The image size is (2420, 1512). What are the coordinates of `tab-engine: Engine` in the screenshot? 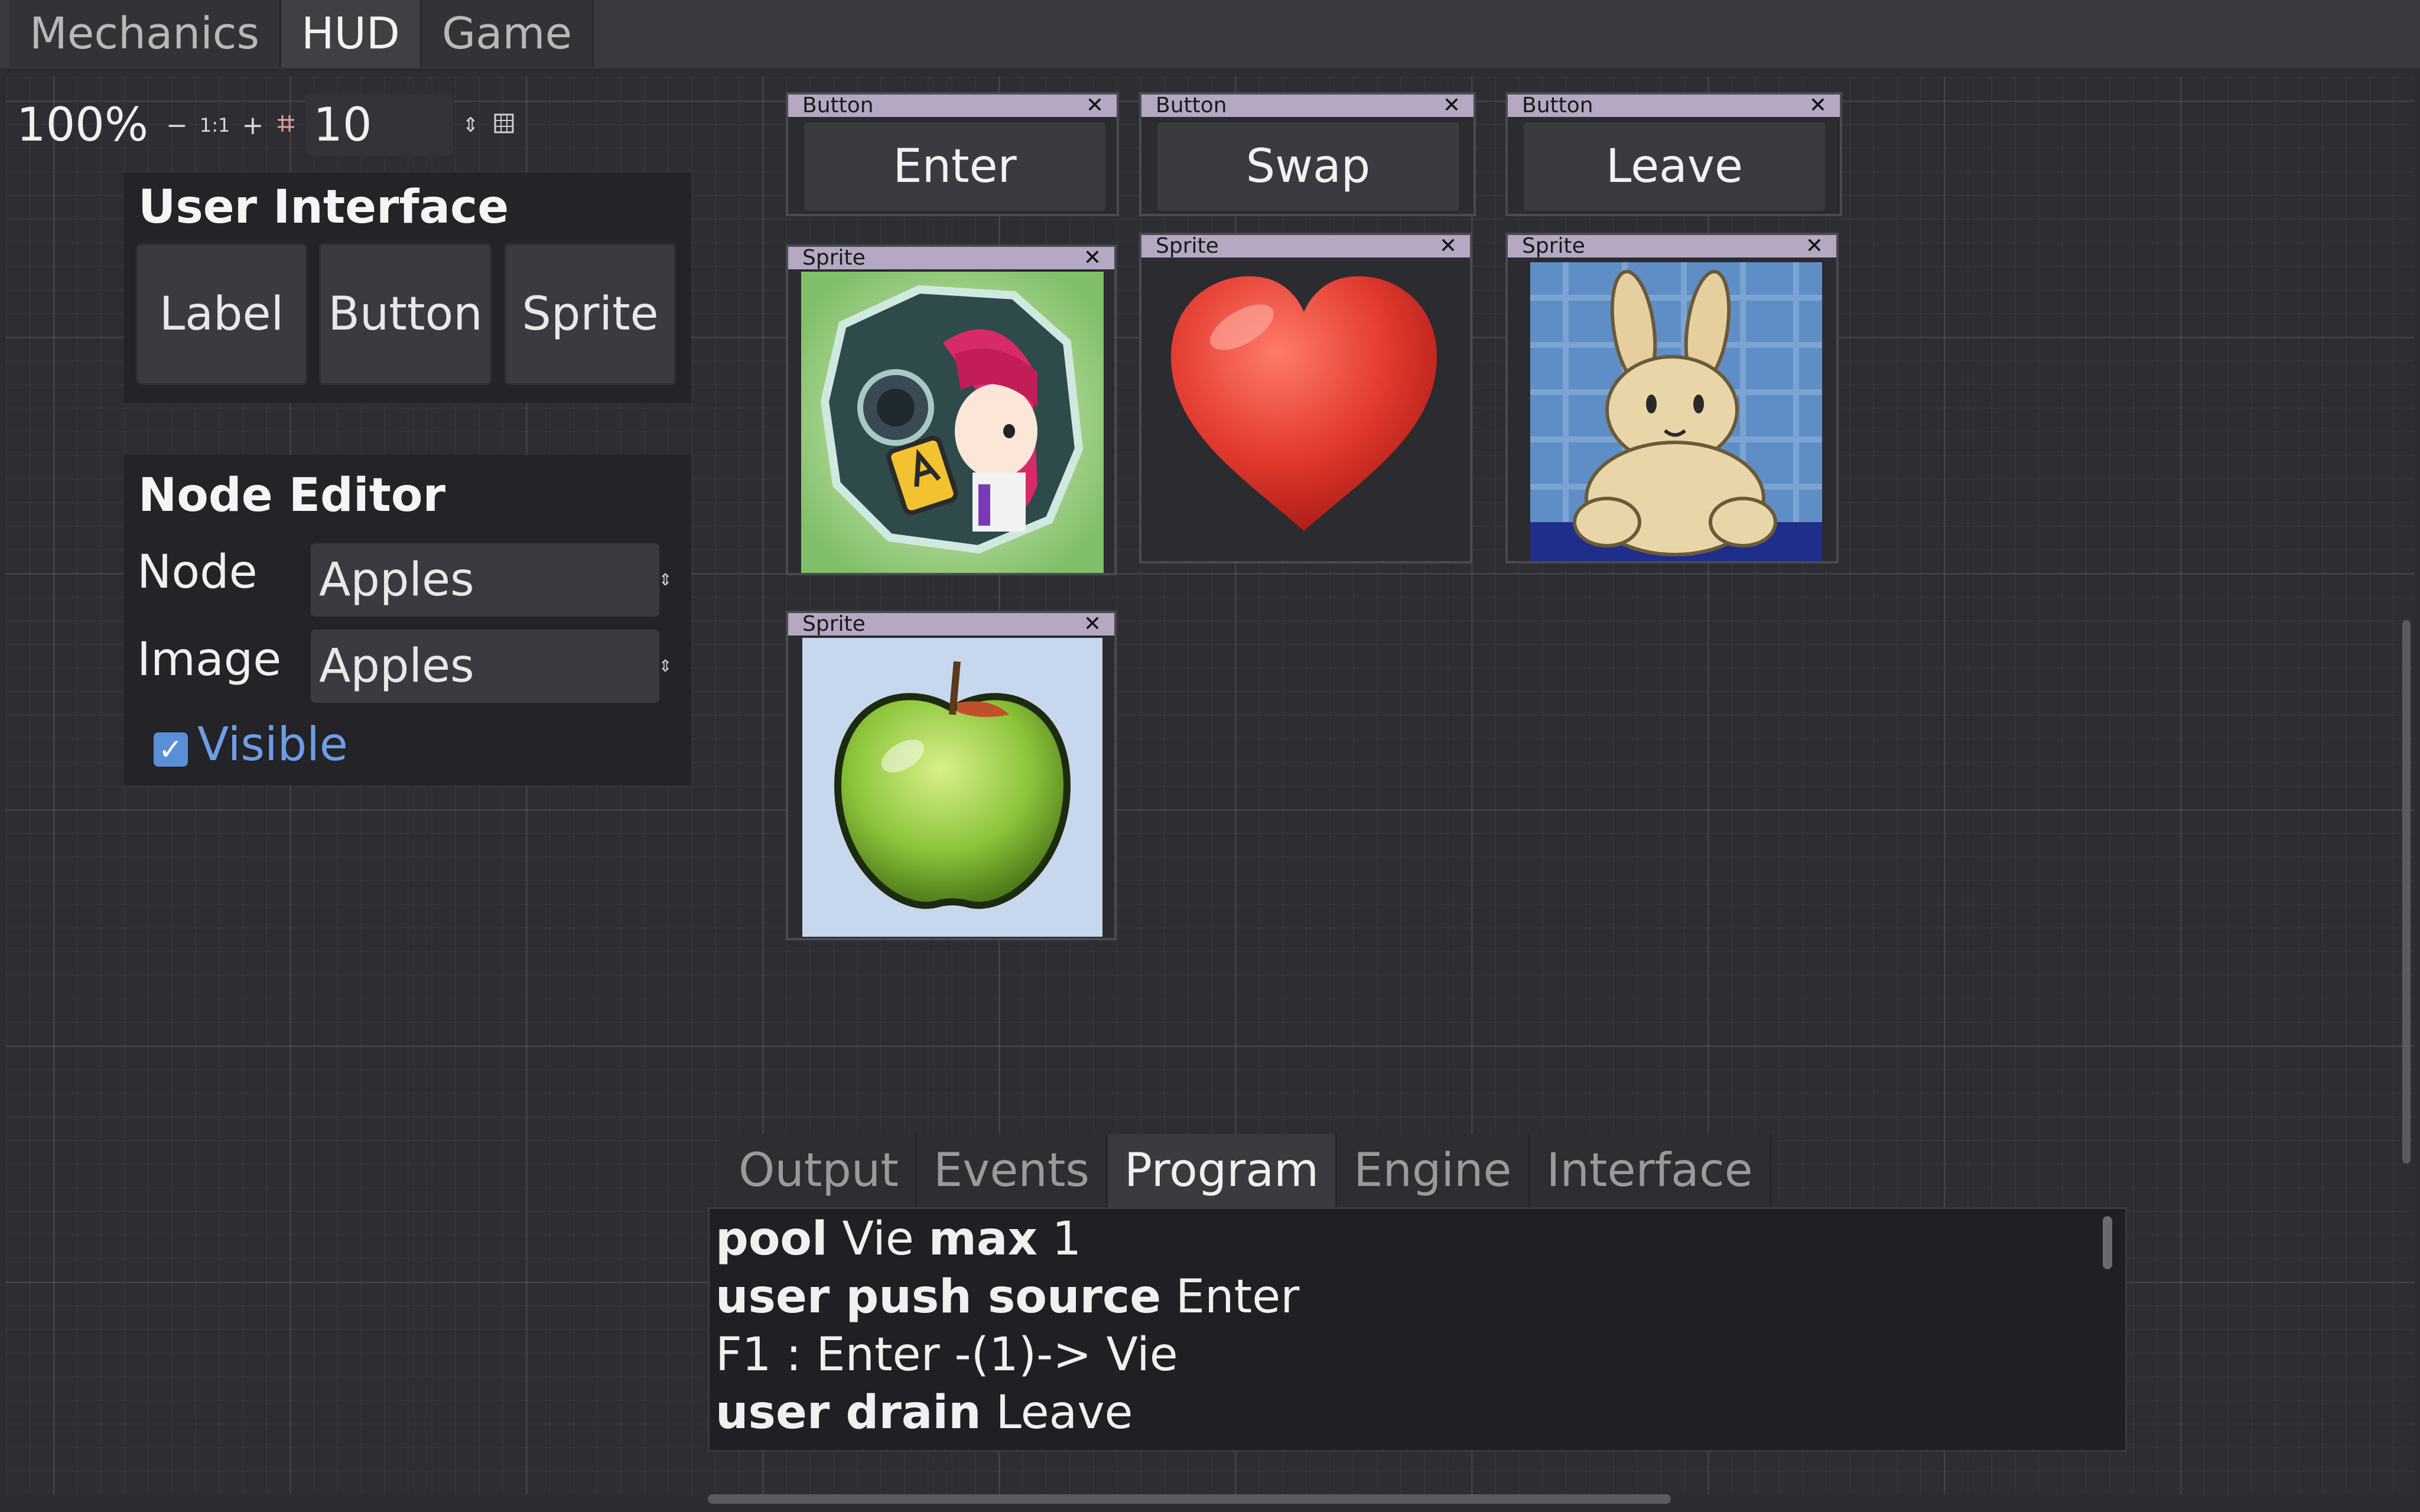 It's located at (1433, 1170).